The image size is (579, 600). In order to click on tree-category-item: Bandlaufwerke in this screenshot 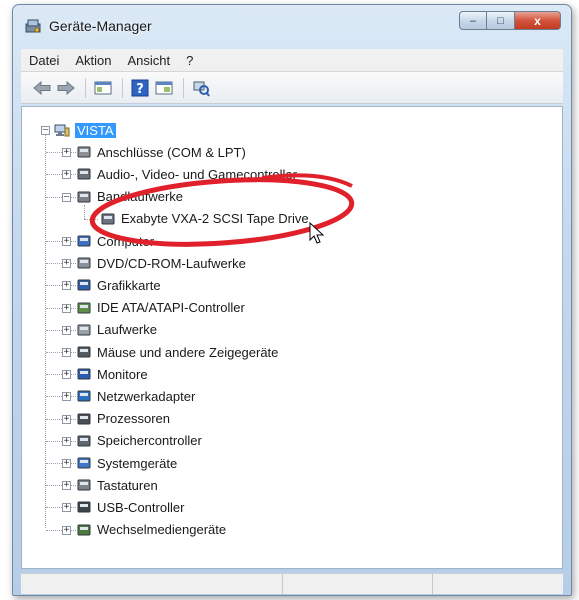, I will do `click(129, 197)`.